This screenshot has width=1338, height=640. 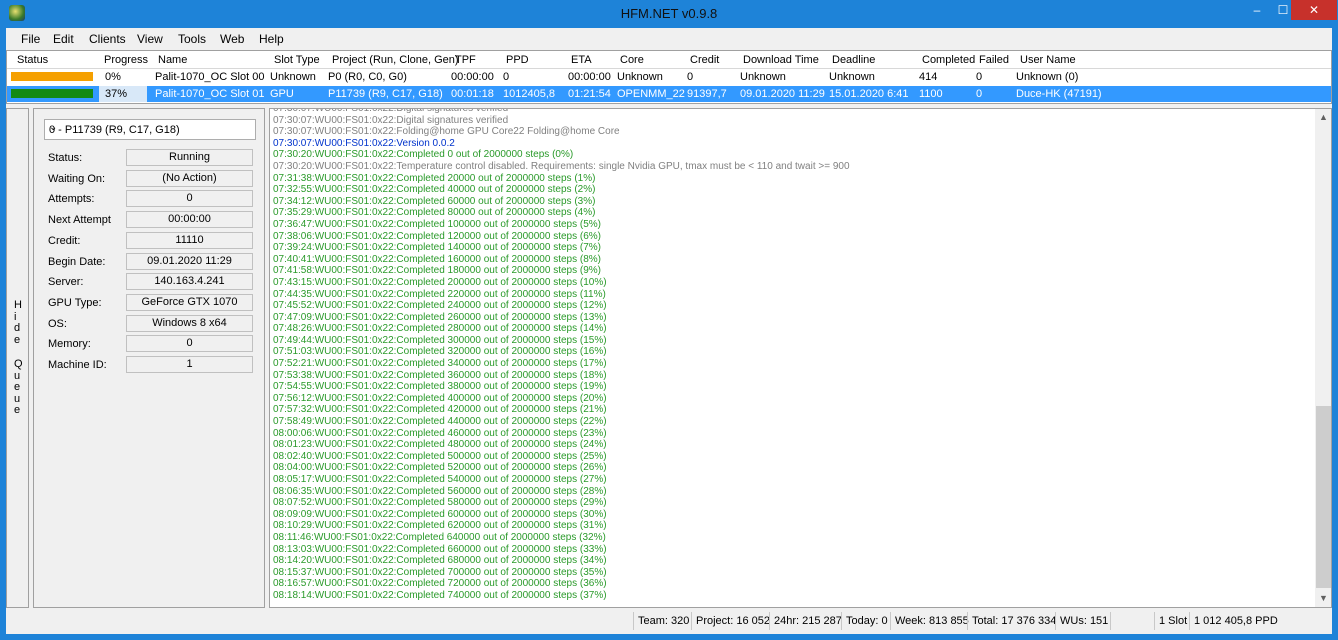 What do you see at coordinates (210, 77) in the screenshot?
I see `name-cell: Palit-1070_OC Slot 00` at bounding box center [210, 77].